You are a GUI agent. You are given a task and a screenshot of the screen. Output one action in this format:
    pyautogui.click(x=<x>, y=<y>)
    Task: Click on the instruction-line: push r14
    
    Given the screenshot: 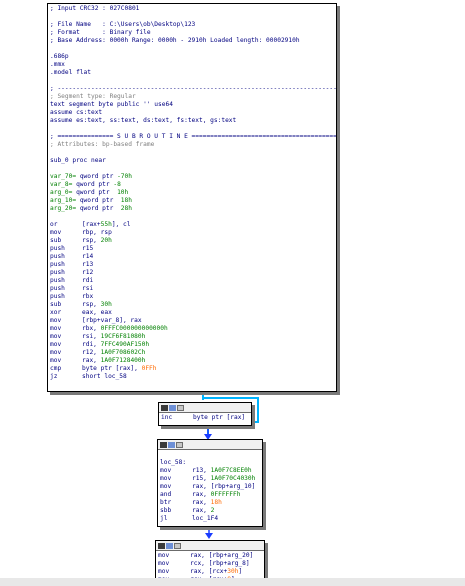 What is the action you would take?
    pyautogui.click(x=193, y=257)
    